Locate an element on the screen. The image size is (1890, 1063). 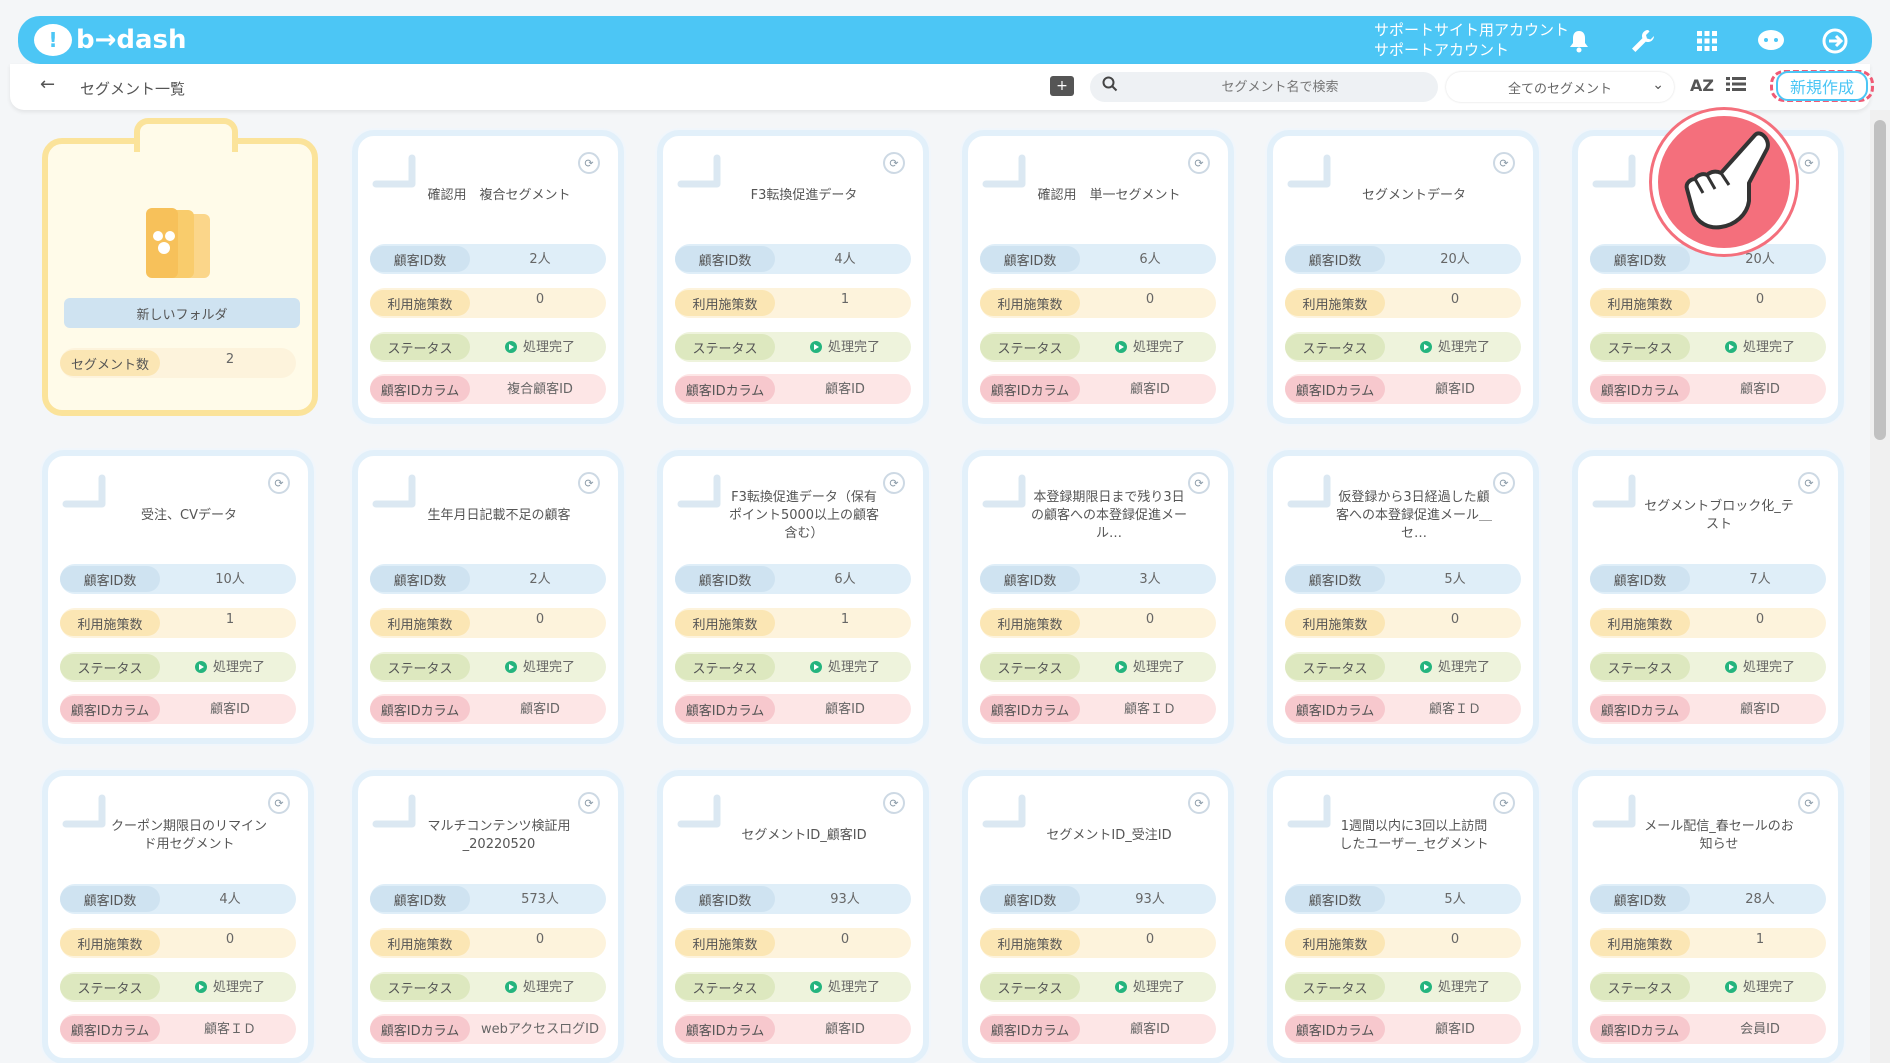
vertical-scrollbar is located at coordinates (1880, 586).